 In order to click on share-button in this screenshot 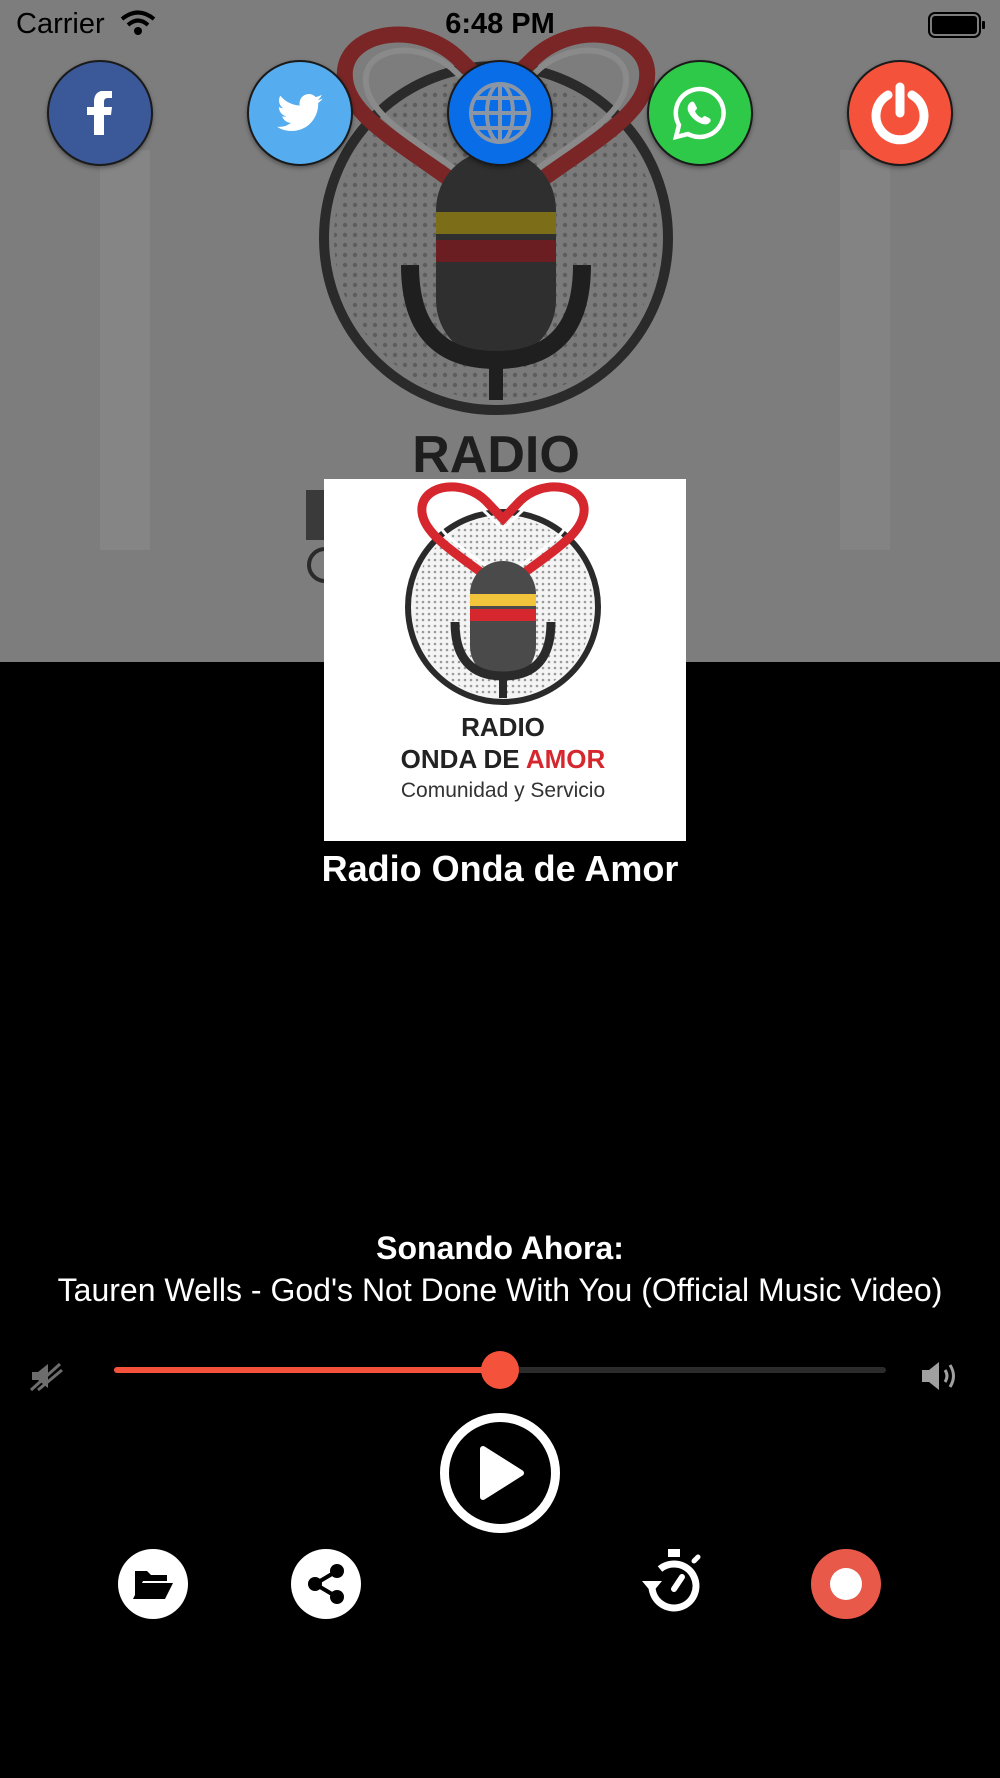, I will do `click(326, 1584)`.